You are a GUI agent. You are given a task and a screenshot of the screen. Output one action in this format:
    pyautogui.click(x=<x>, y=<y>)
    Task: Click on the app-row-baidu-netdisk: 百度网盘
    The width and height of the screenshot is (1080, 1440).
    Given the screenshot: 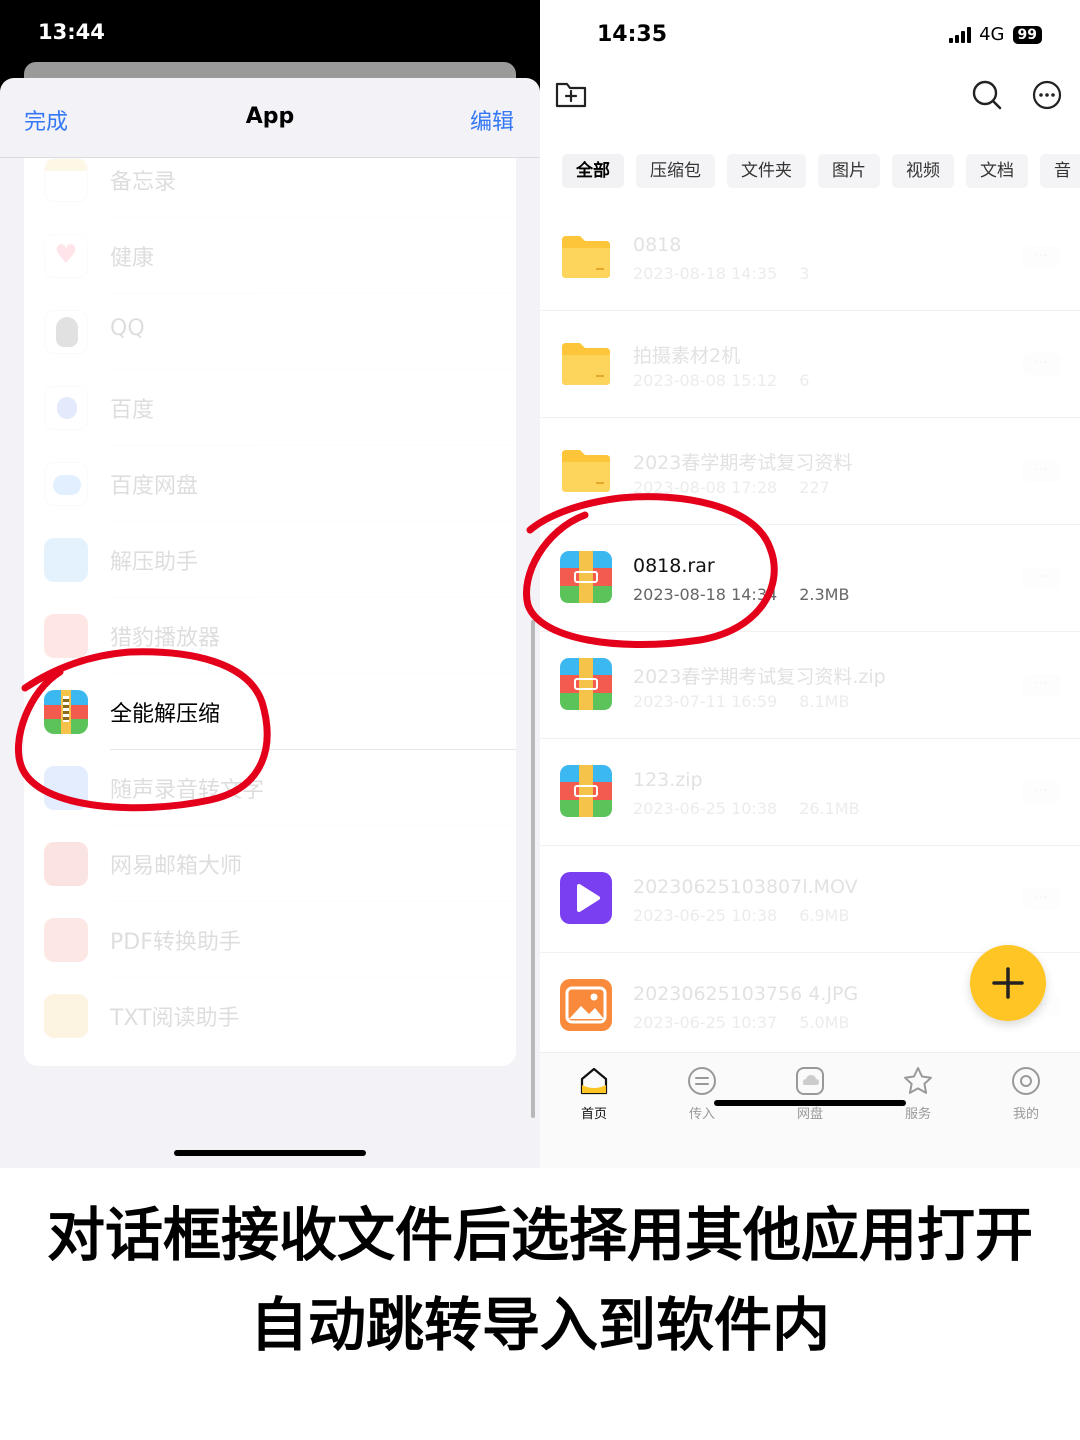 What is the action you would take?
    pyautogui.click(x=270, y=484)
    